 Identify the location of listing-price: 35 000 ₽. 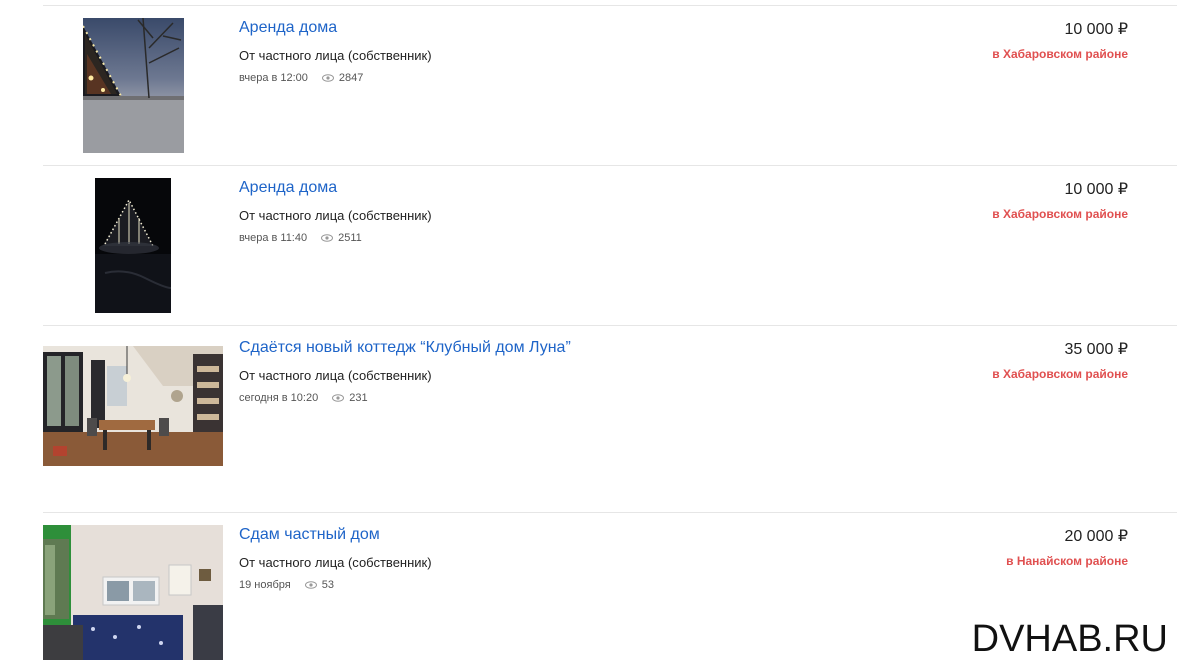
(1096, 349).